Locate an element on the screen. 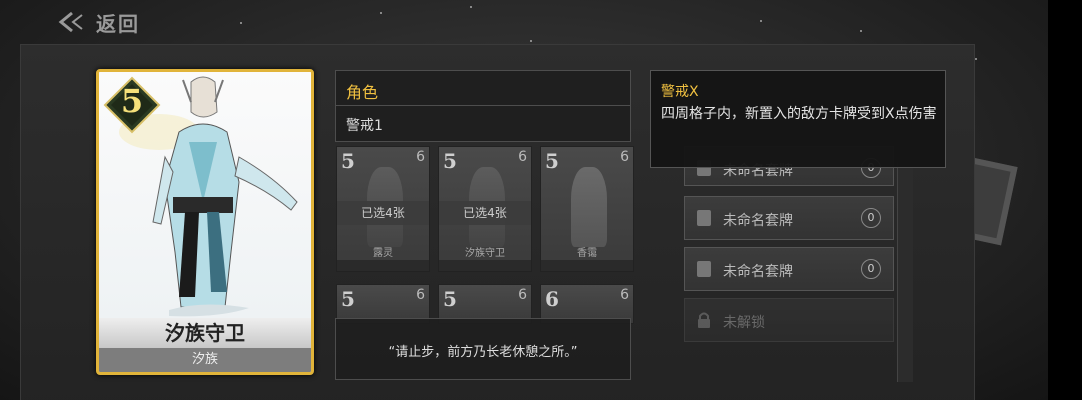 The height and width of the screenshot is (400, 1082). deck-slot-locked: 未解锁 is located at coordinates (789, 320).